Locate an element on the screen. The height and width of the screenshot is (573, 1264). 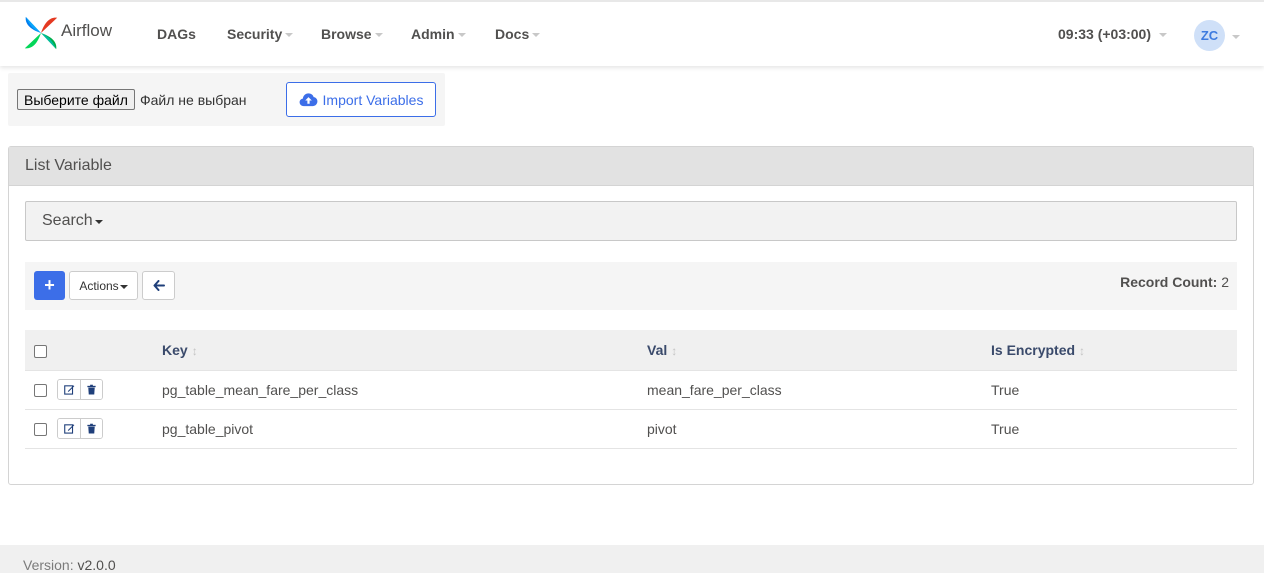
nav-admin: Admin is located at coordinates (438, 34).